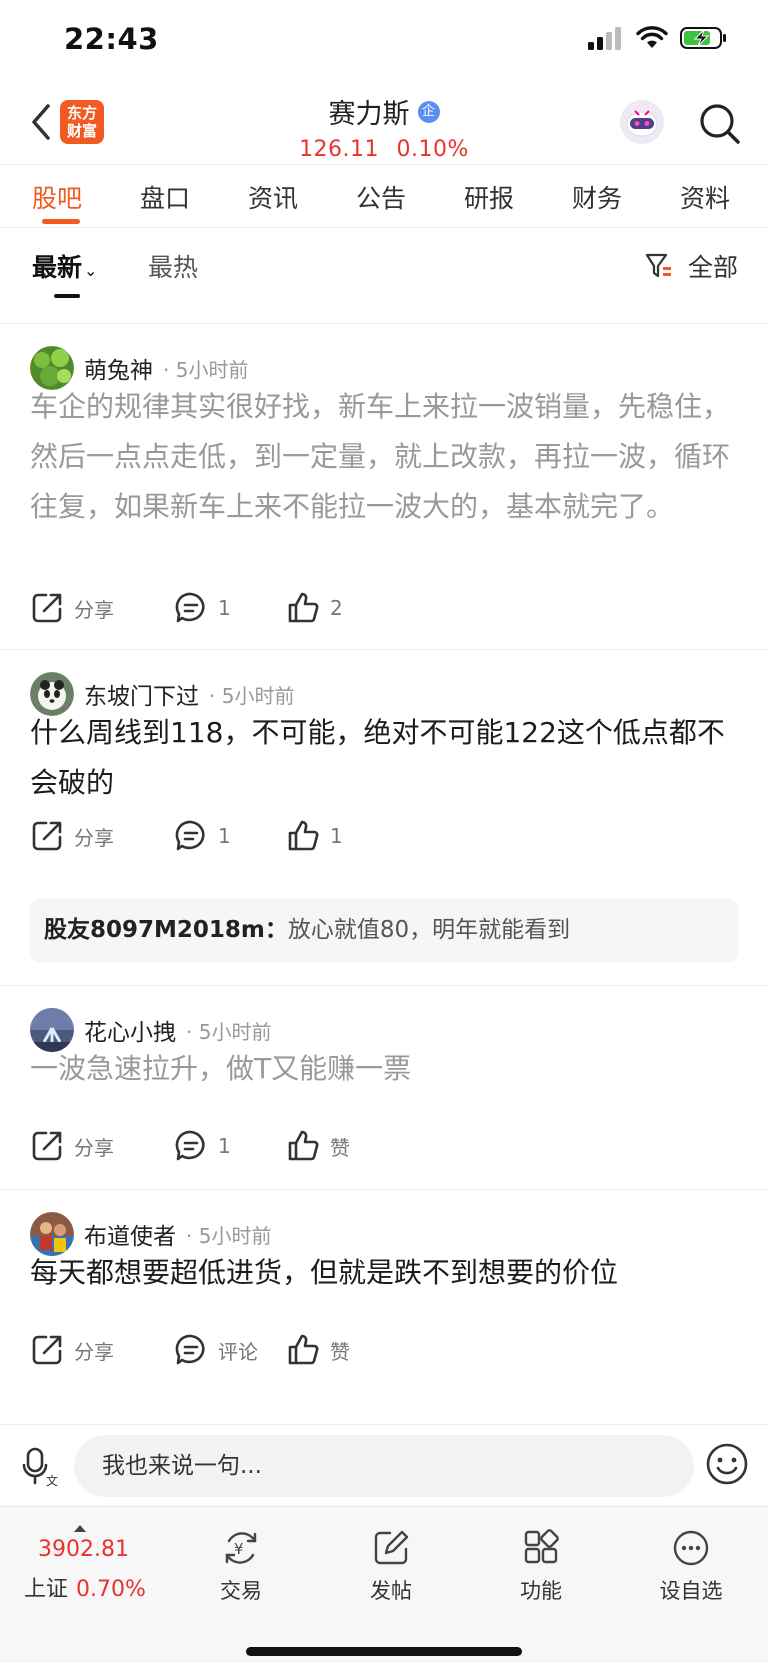  Describe the element at coordinates (597, 197) in the screenshot. I see `tab-finance: 财务` at that location.